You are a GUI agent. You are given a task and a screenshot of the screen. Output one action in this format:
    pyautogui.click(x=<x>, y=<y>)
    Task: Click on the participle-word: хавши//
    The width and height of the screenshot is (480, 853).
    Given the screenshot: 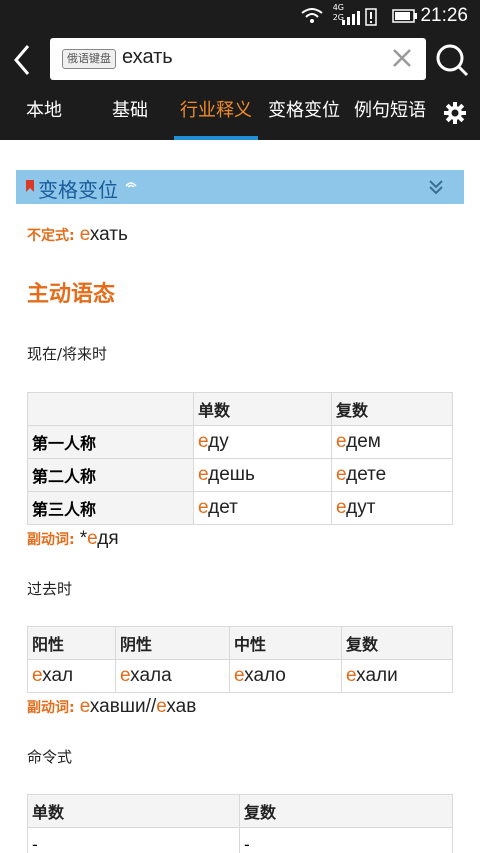 What is the action you would take?
    pyautogui.click(x=123, y=706)
    